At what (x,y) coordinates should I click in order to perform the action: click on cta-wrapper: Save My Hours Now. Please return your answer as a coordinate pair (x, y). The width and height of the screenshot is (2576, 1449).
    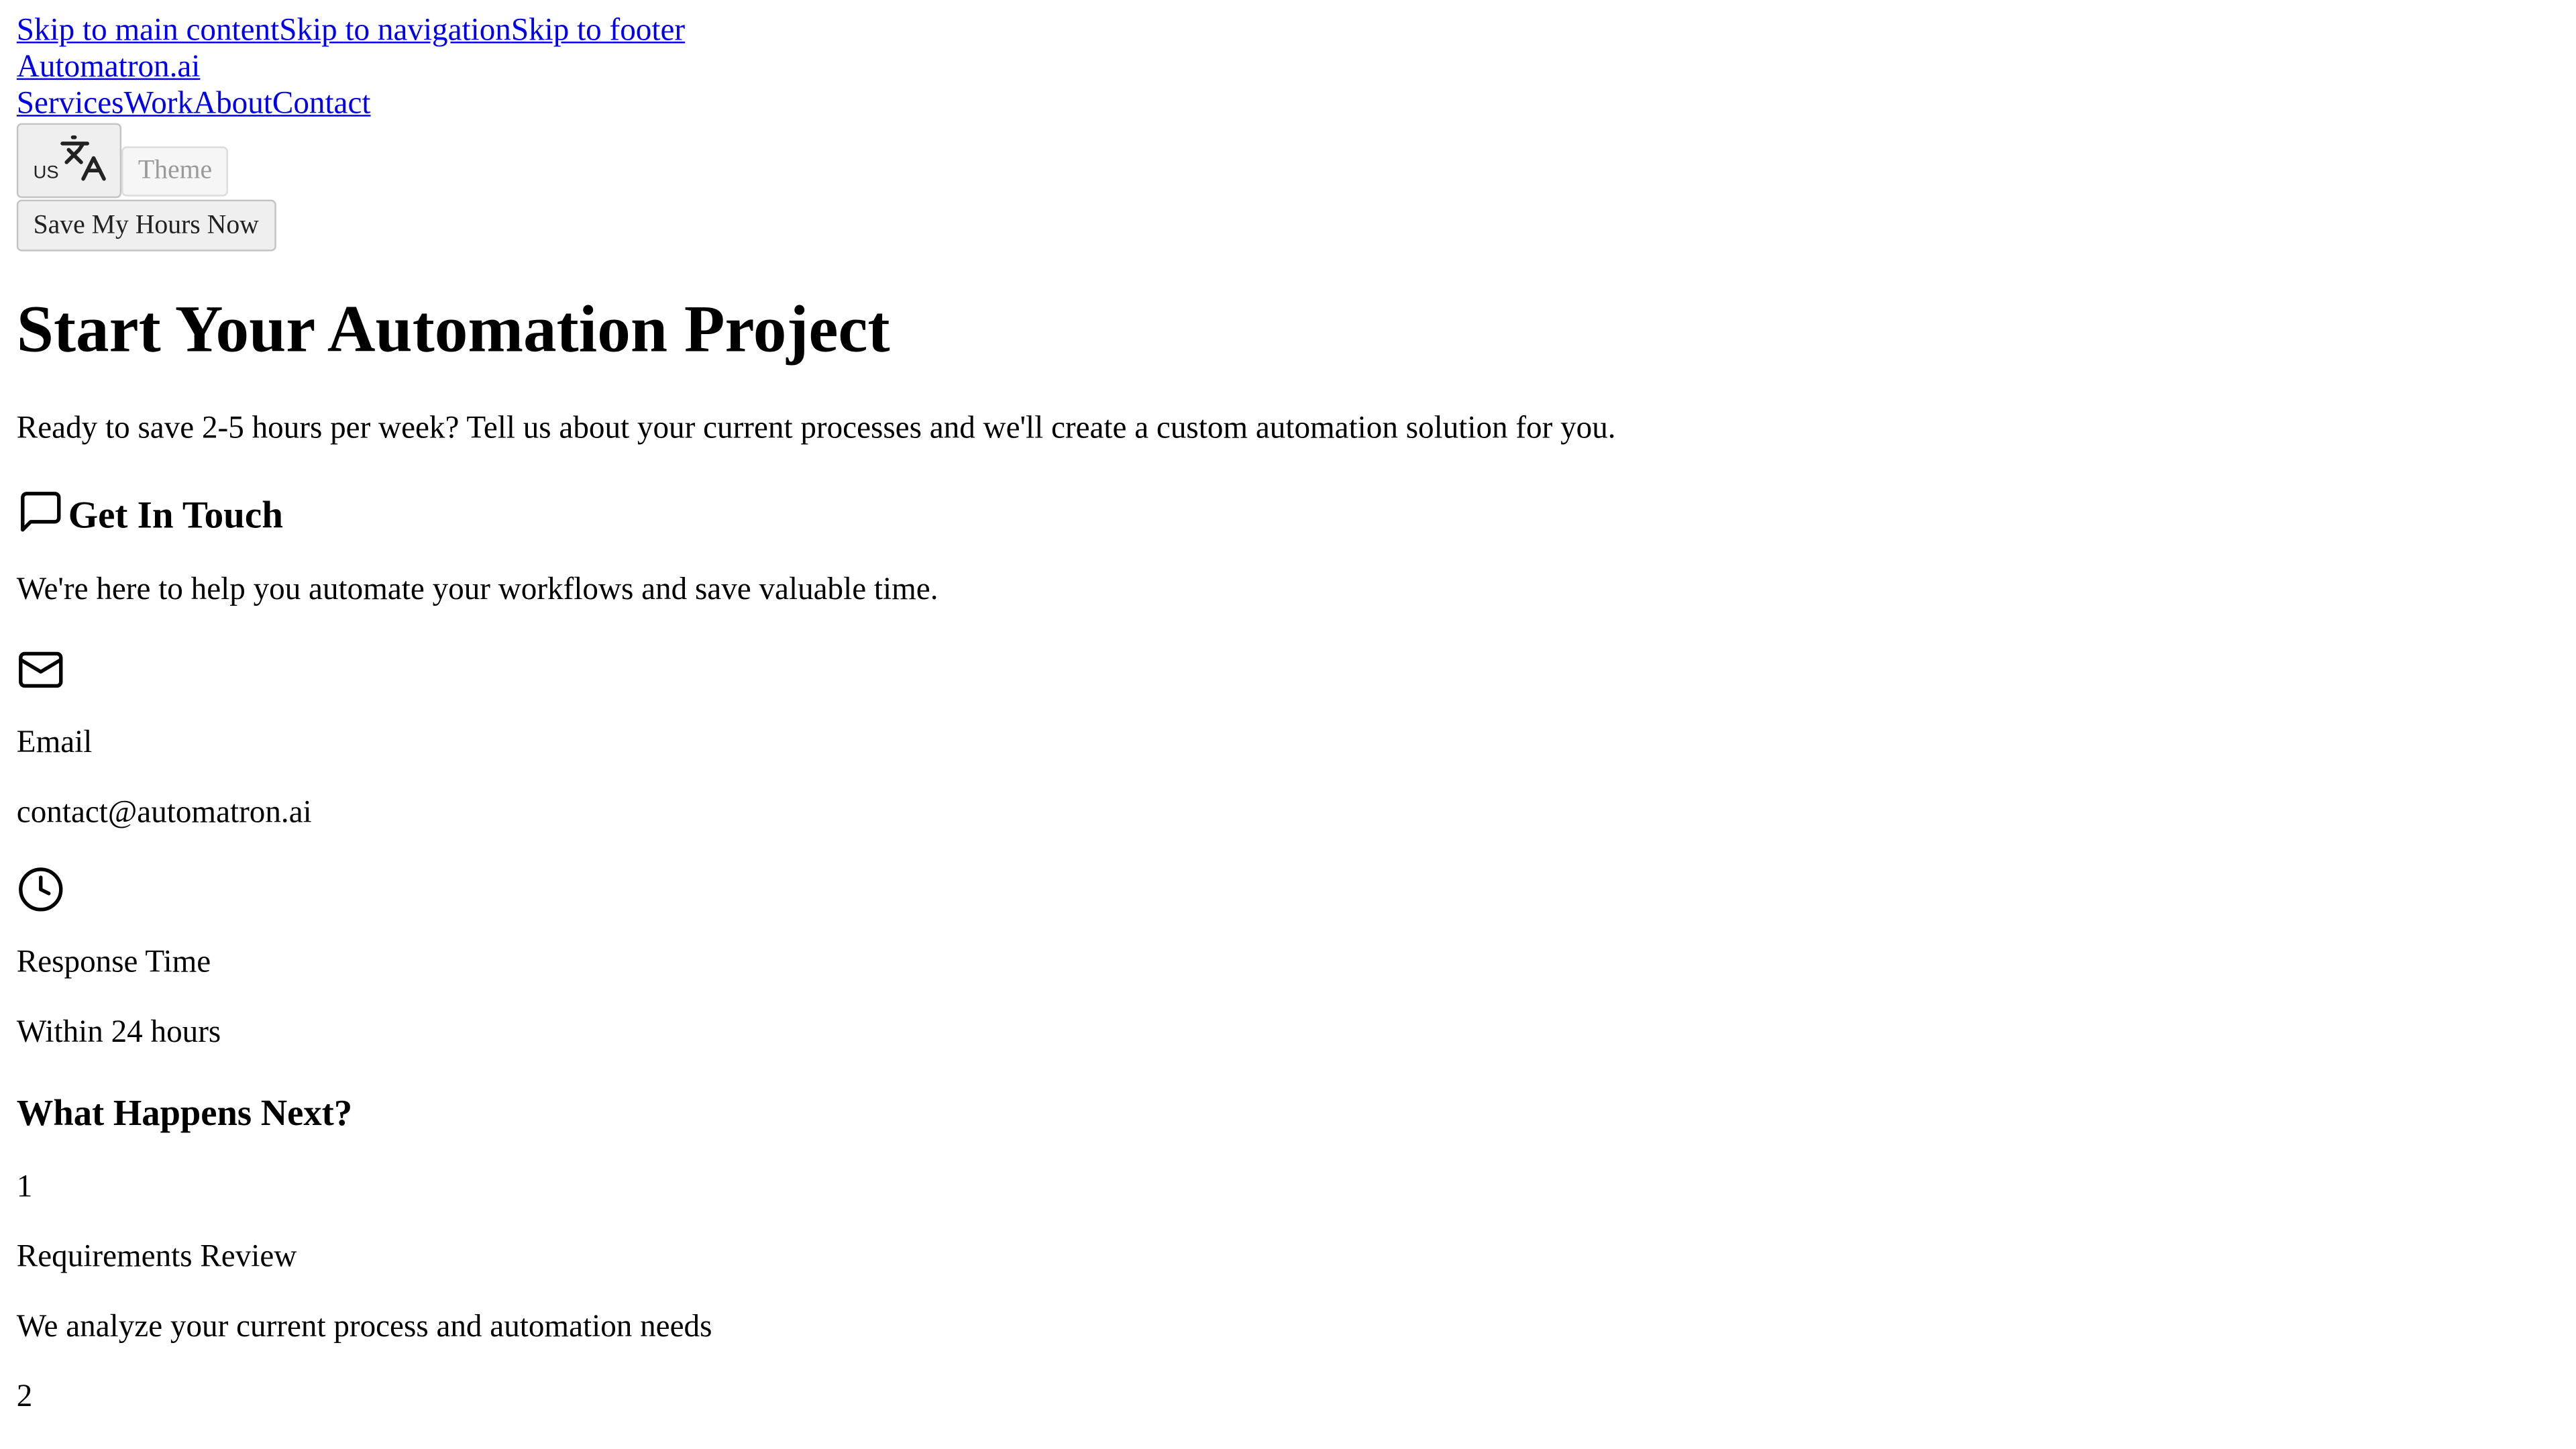
    Looking at the image, I should click on (1287, 225).